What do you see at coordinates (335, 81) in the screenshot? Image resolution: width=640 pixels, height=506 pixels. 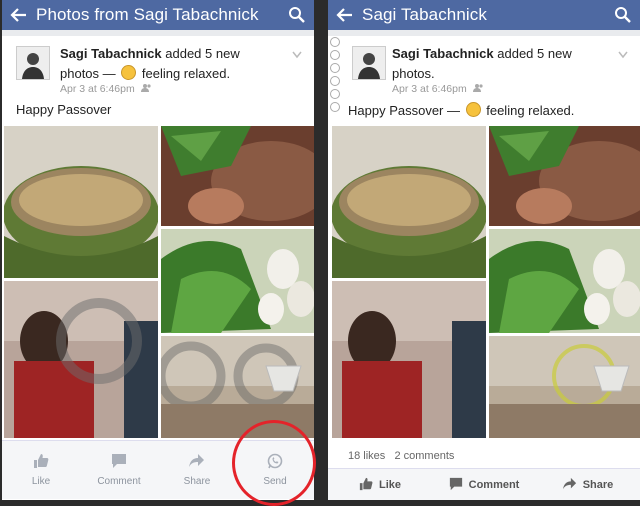 I see `binder-rings` at bounding box center [335, 81].